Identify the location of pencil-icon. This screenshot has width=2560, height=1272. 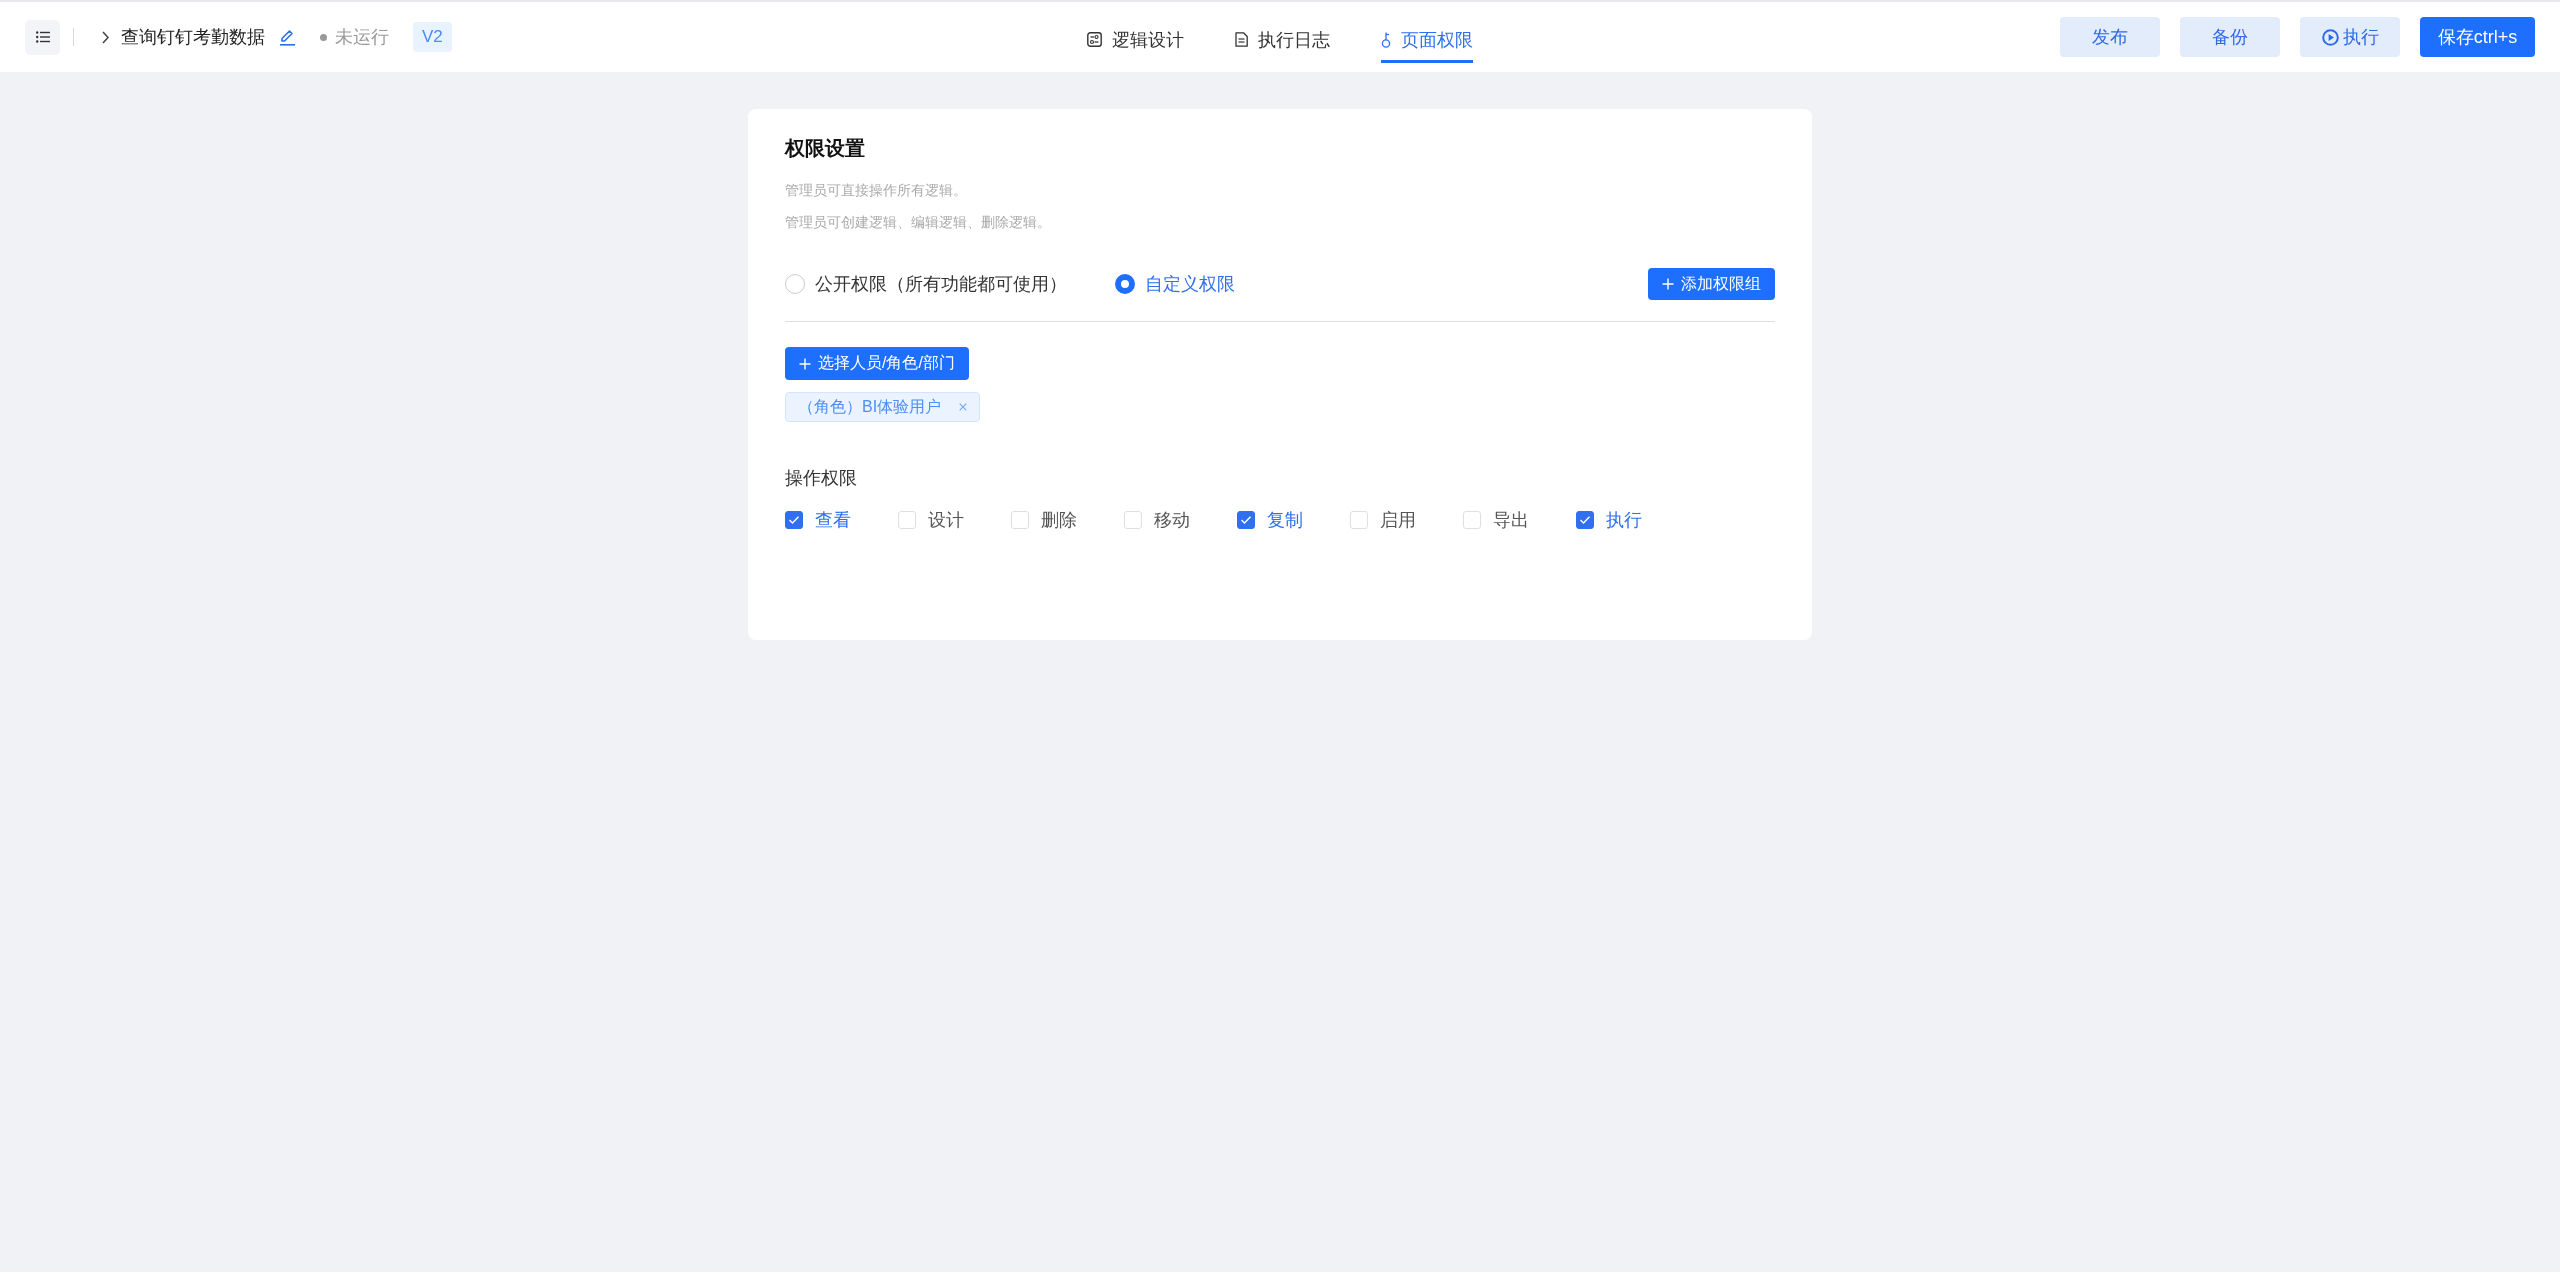
(287, 37).